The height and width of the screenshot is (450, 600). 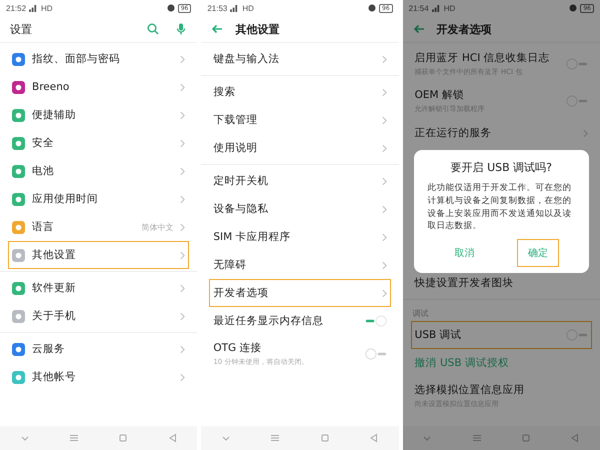 What do you see at coordinates (501, 335) in the screenshot?
I see `list-item: USB 调试` at bounding box center [501, 335].